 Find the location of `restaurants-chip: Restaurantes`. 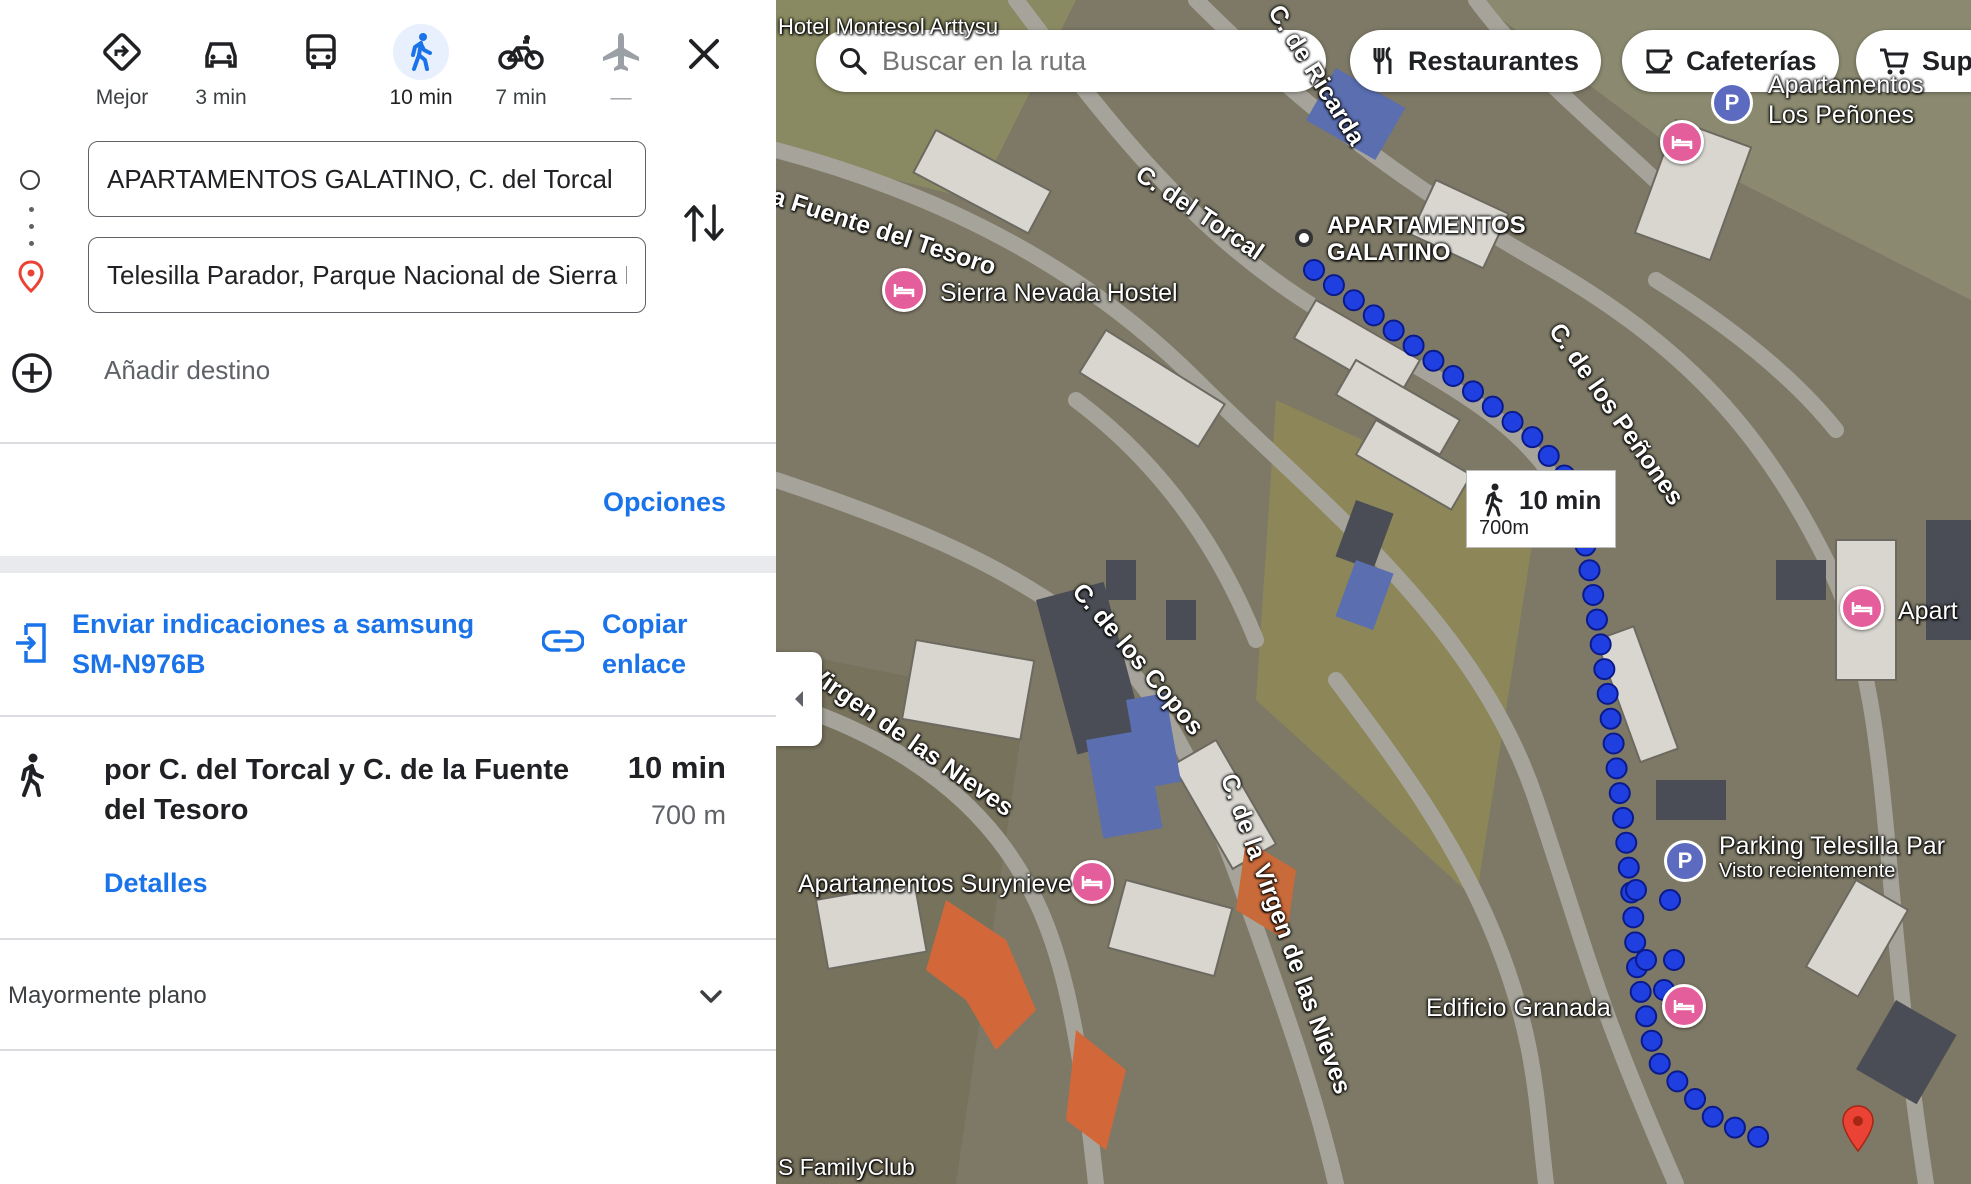

restaurants-chip: Restaurantes is located at coordinates (1476, 61).